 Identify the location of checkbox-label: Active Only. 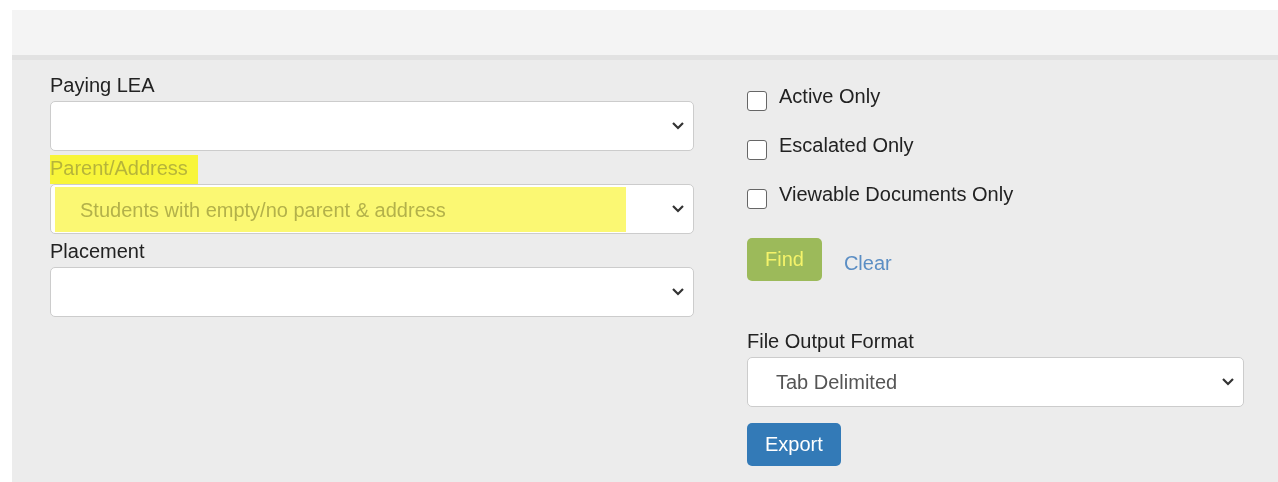
(830, 96).